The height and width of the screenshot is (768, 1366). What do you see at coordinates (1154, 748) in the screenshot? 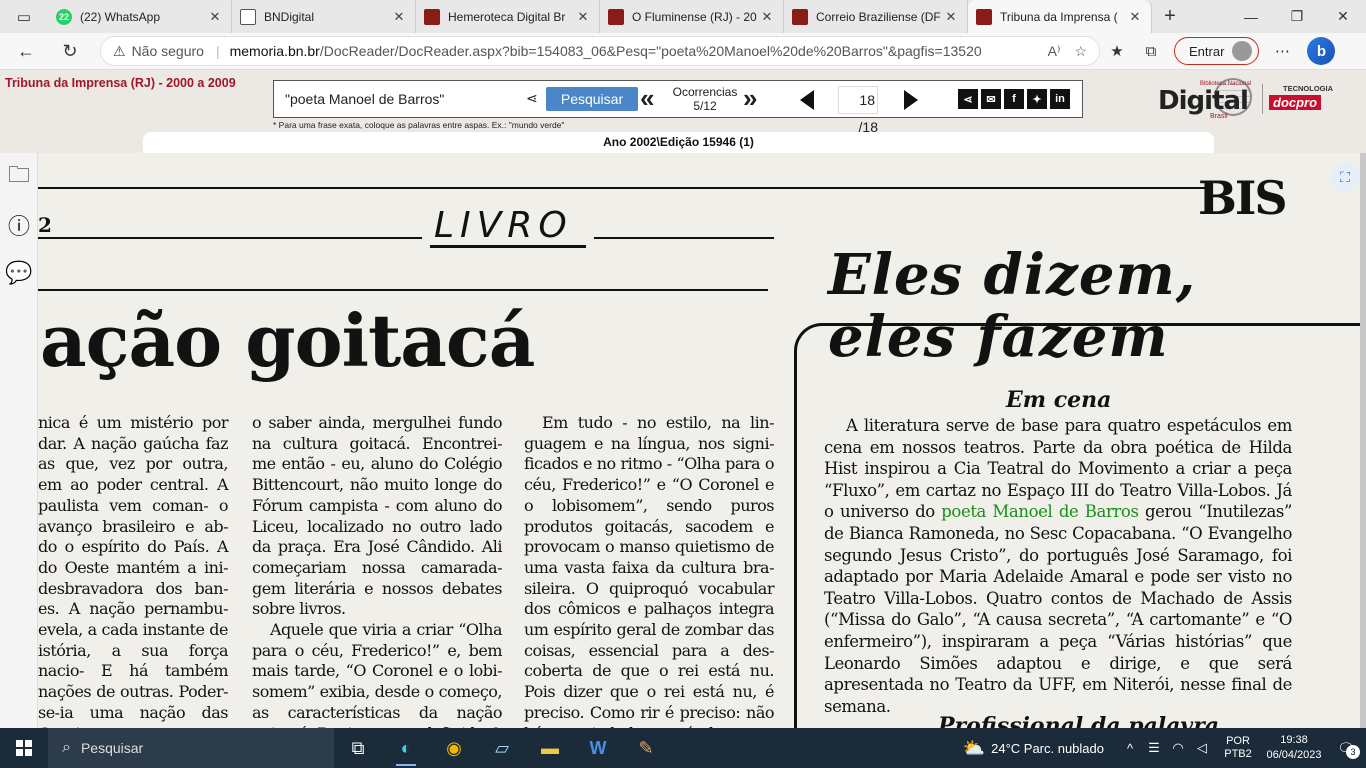
I see `network-icon: ☰` at bounding box center [1154, 748].